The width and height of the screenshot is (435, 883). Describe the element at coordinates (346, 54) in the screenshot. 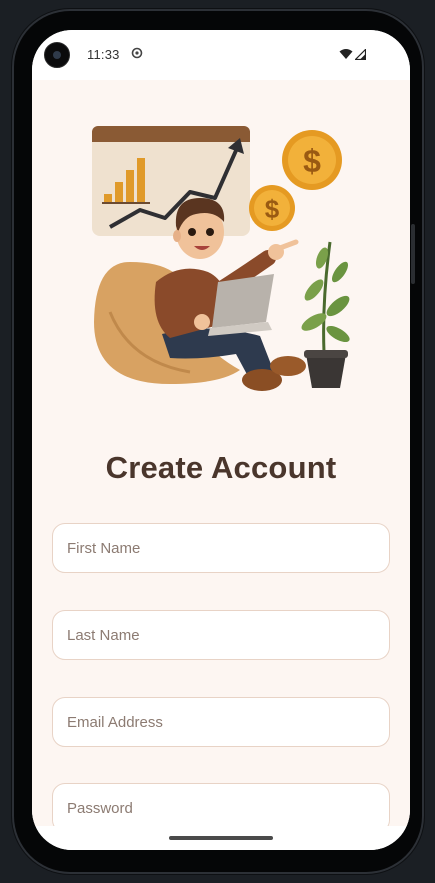

I see `wifi-icon` at that location.